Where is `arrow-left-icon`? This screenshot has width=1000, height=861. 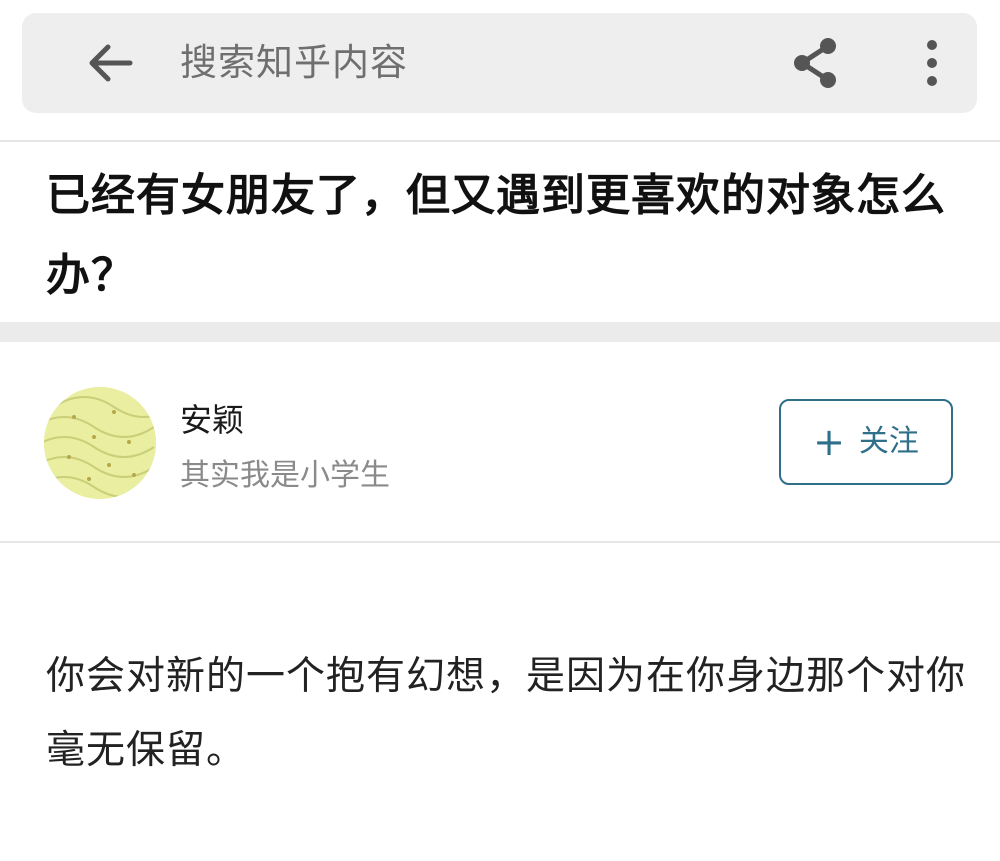
arrow-left-icon is located at coordinates (111, 63).